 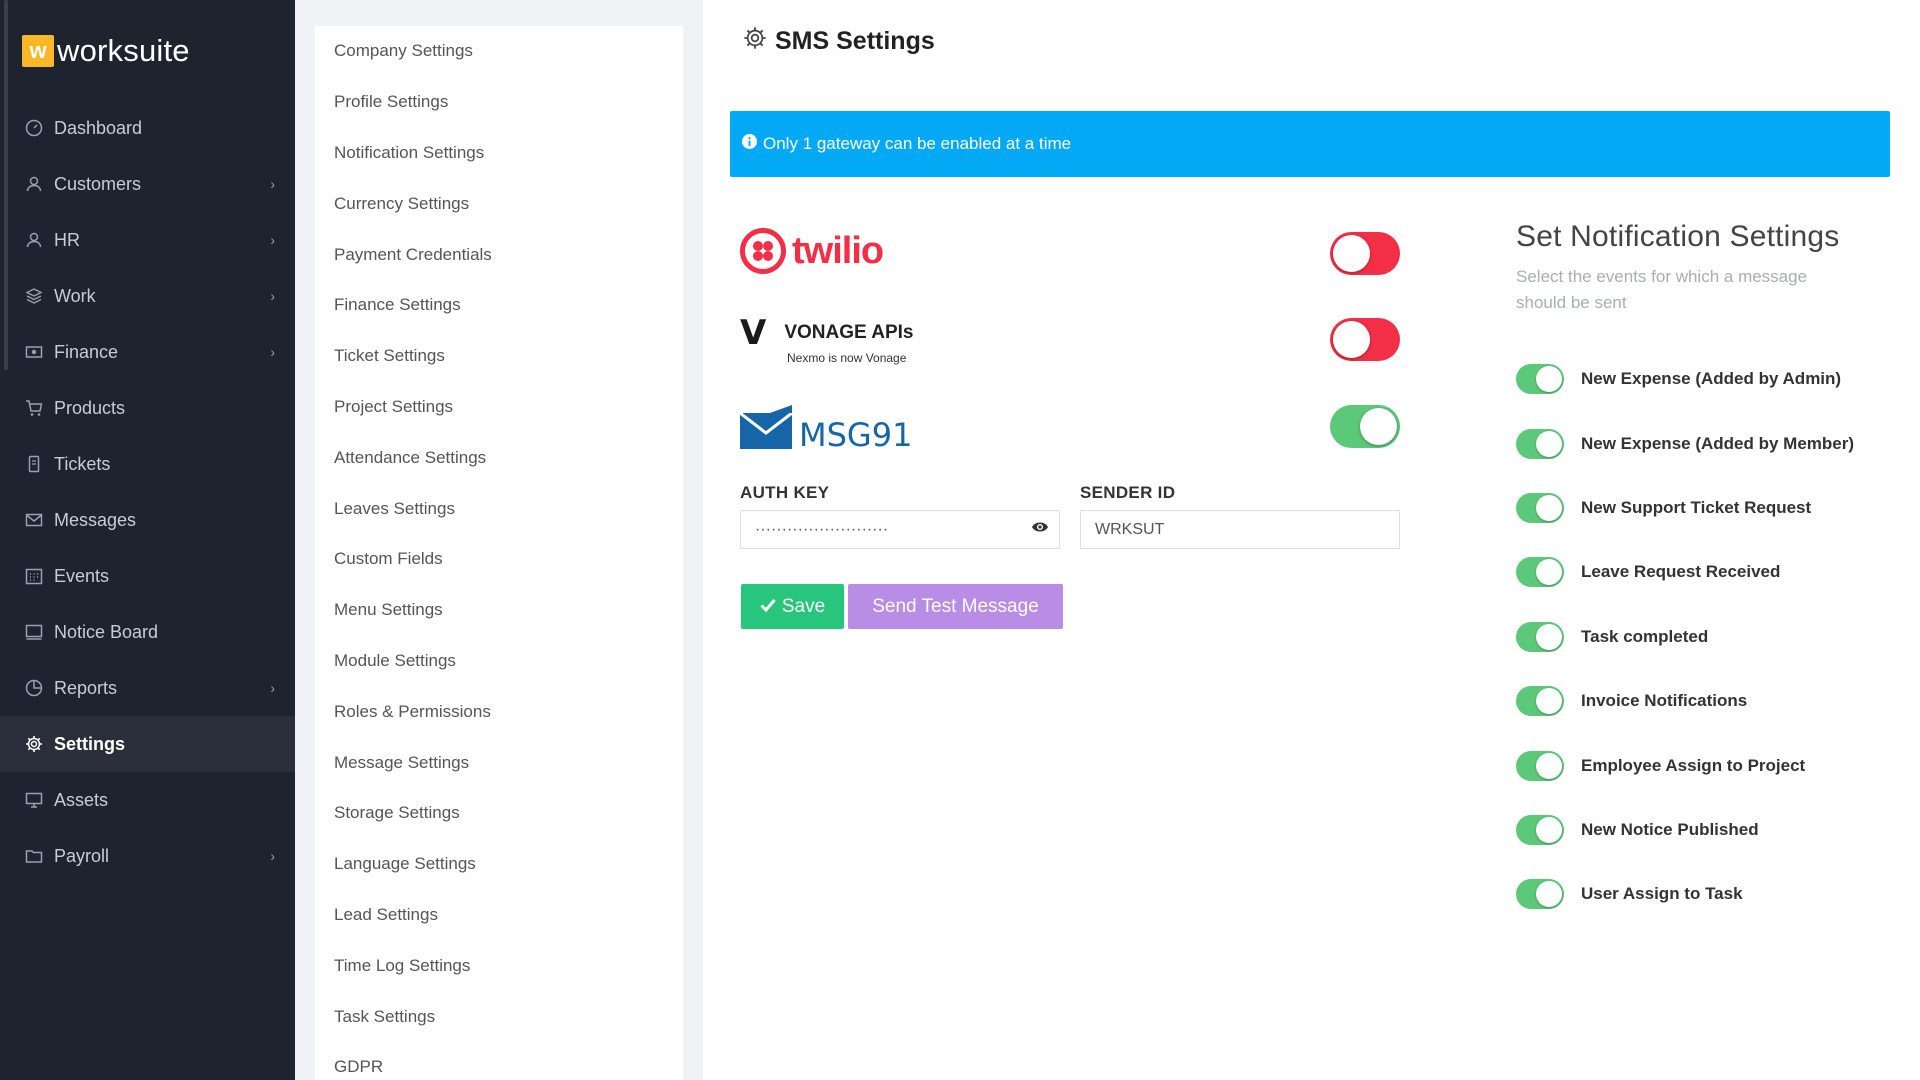 I want to click on settings-menu-item: Message Settings, so click(x=499, y=762).